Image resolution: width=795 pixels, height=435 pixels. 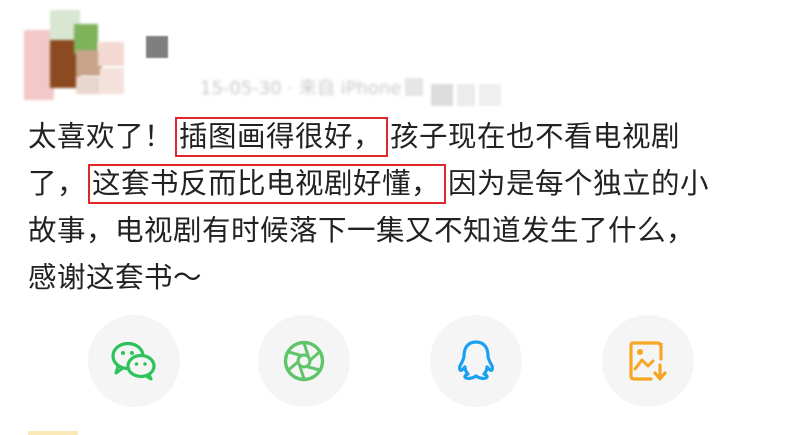 What do you see at coordinates (79, 60) in the screenshot?
I see `avatar` at bounding box center [79, 60].